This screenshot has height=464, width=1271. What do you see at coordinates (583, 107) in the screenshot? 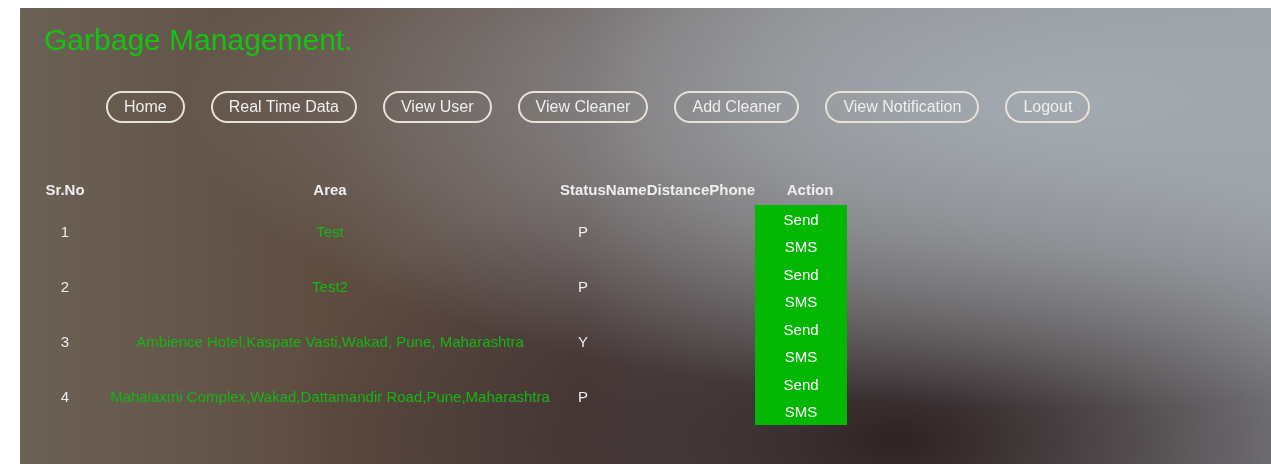
I see `nav-button: View Cleaner` at bounding box center [583, 107].